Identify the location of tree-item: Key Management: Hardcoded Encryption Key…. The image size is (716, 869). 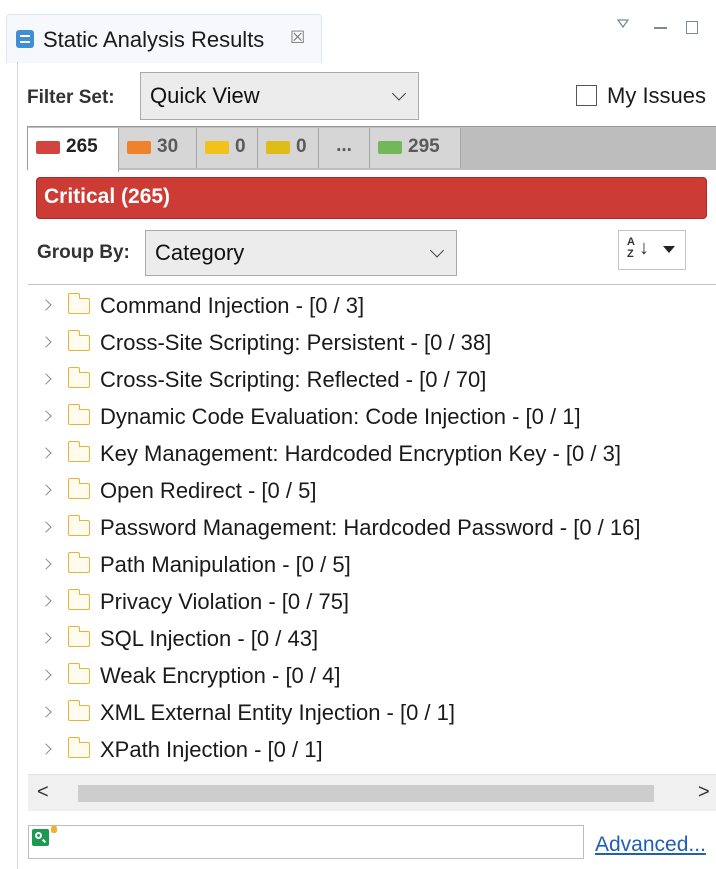
(372, 453).